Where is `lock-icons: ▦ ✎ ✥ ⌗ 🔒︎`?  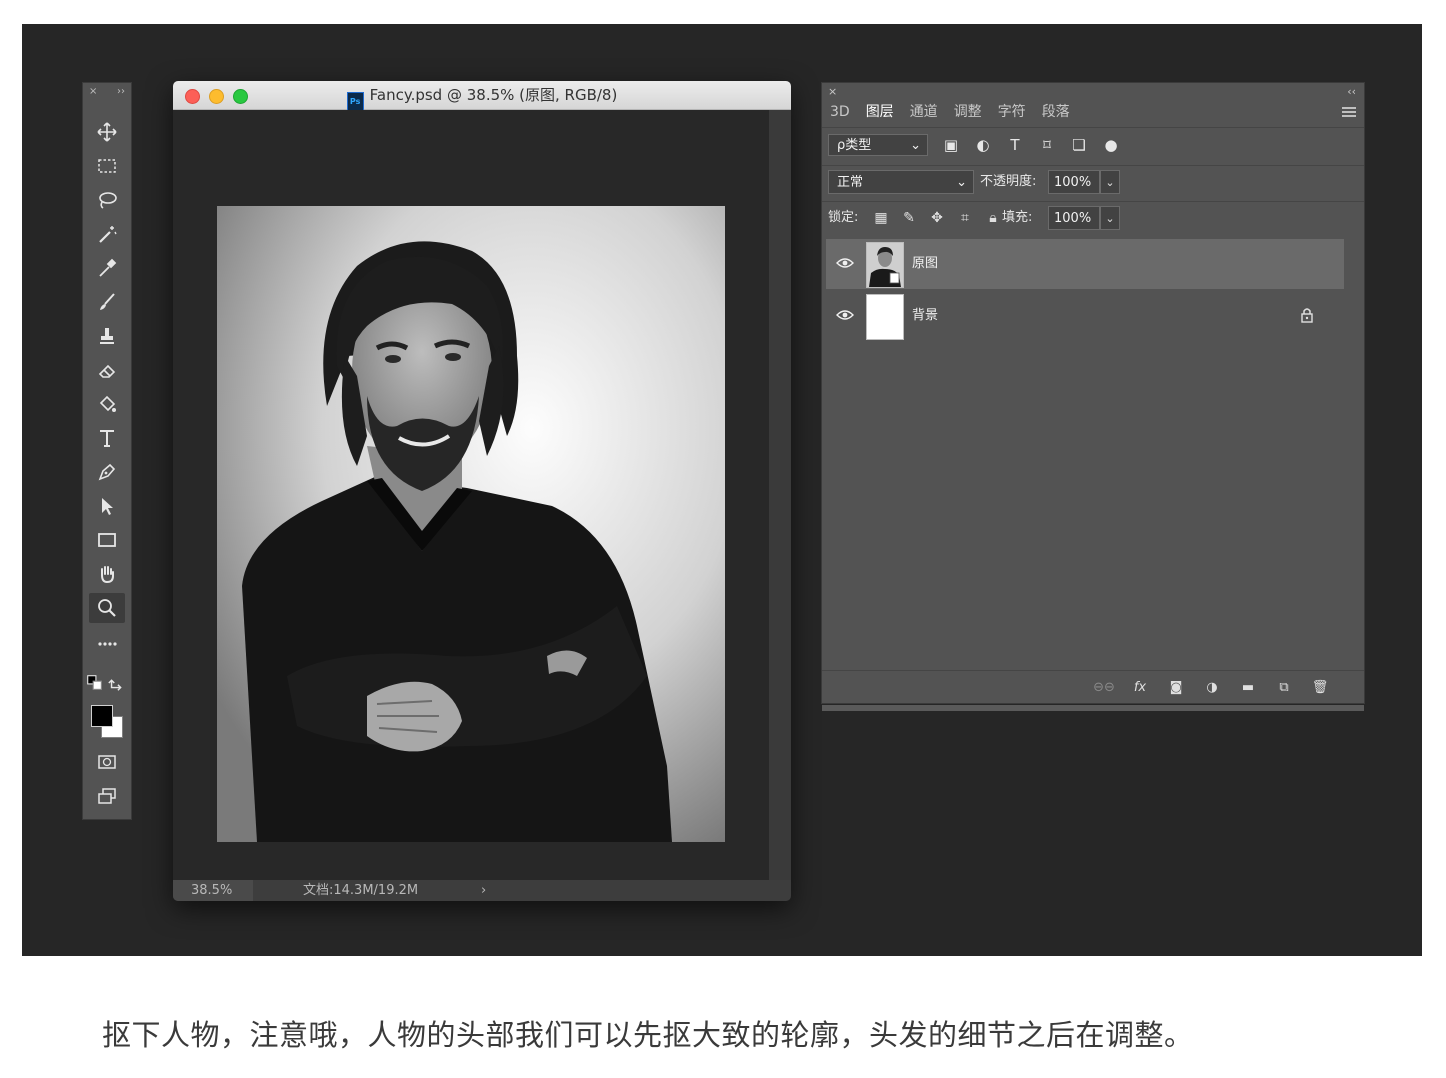 lock-icons: ▦ ✎ ✥ ⌗ 🔒︎ is located at coordinates (937, 218).